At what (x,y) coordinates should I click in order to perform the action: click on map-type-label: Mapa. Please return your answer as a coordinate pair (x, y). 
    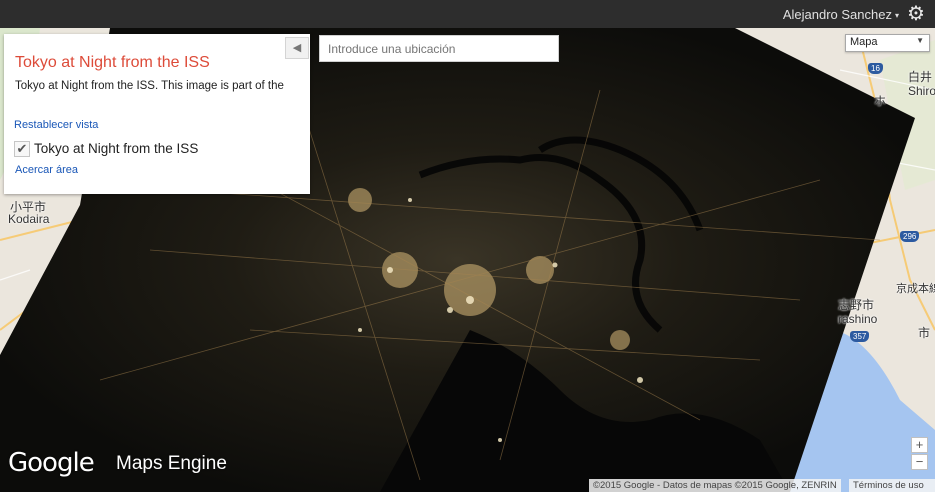
    Looking at the image, I should click on (864, 42).